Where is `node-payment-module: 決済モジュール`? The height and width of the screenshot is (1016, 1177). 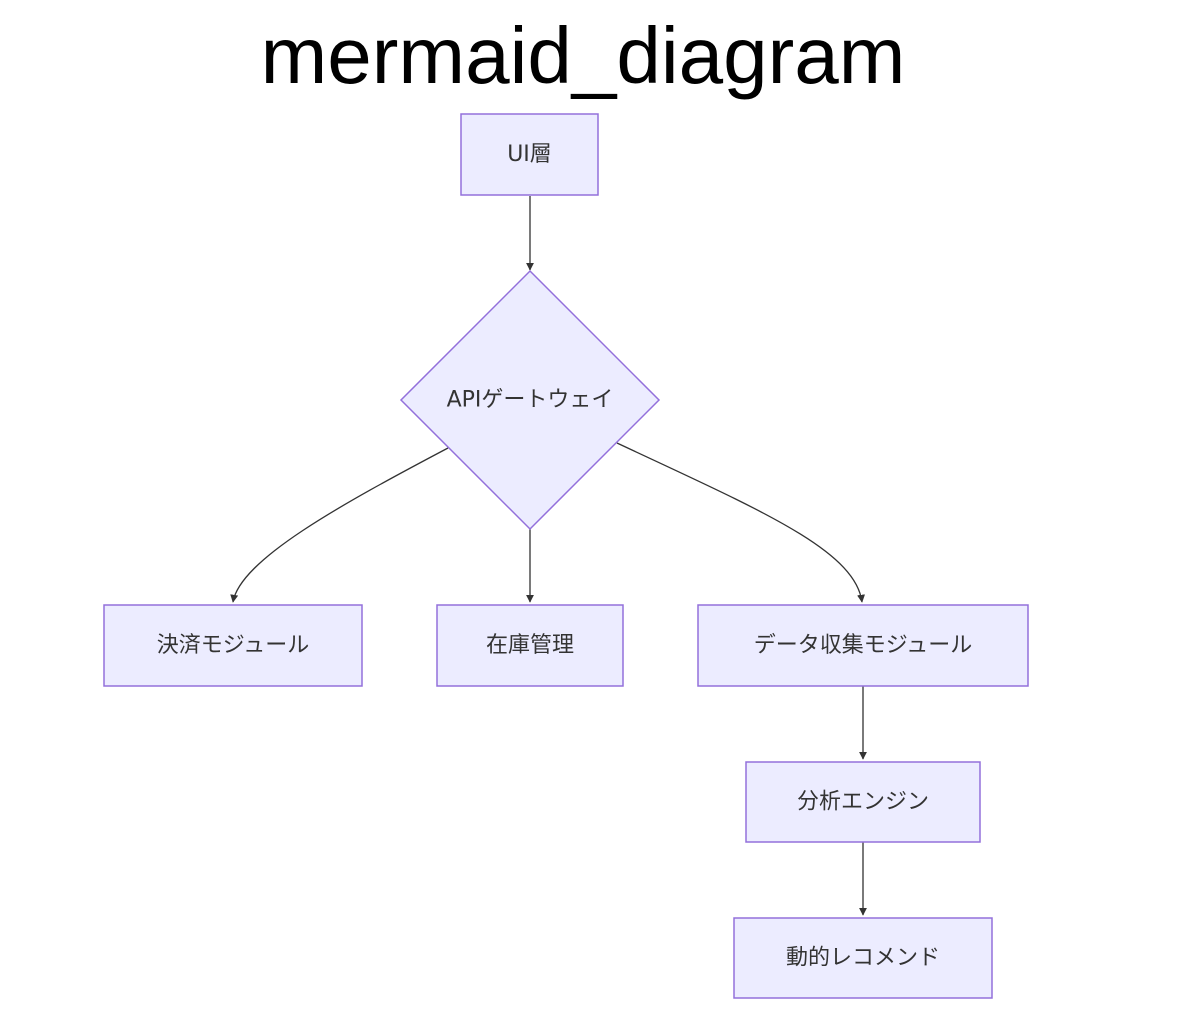 node-payment-module: 決済モジュール is located at coordinates (233, 645).